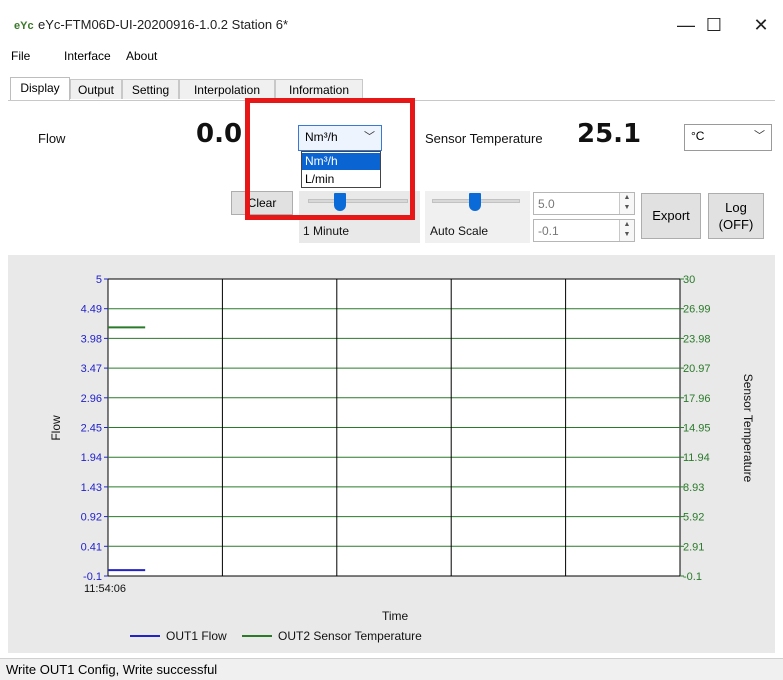 The width and height of the screenshot is (783, 680). What do you see at coordinates (91, 488) in the screenshot?
I see `y-tick-label: 1.43` at bounding box center [91, 488].